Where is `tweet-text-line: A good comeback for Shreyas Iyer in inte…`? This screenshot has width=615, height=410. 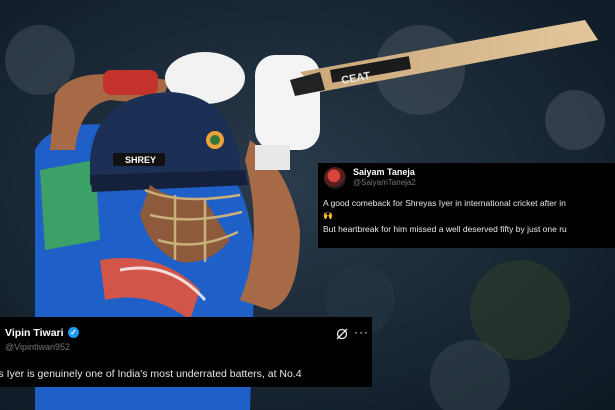
tweet-text-line: A good comeback for Shreyas Iyer in inte… is located at coordinates (444, 203).